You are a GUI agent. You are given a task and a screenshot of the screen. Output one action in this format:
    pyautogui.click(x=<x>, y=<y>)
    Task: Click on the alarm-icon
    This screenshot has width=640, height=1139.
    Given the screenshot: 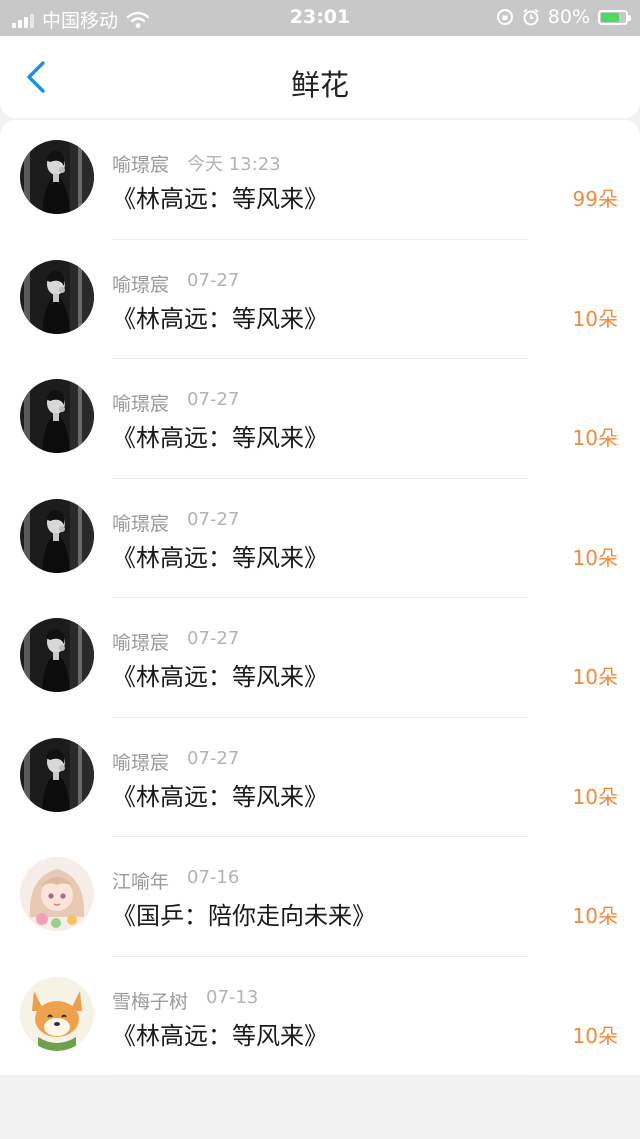 What is the action you would take?
    pyautogui.click(x=531, y=17)
    